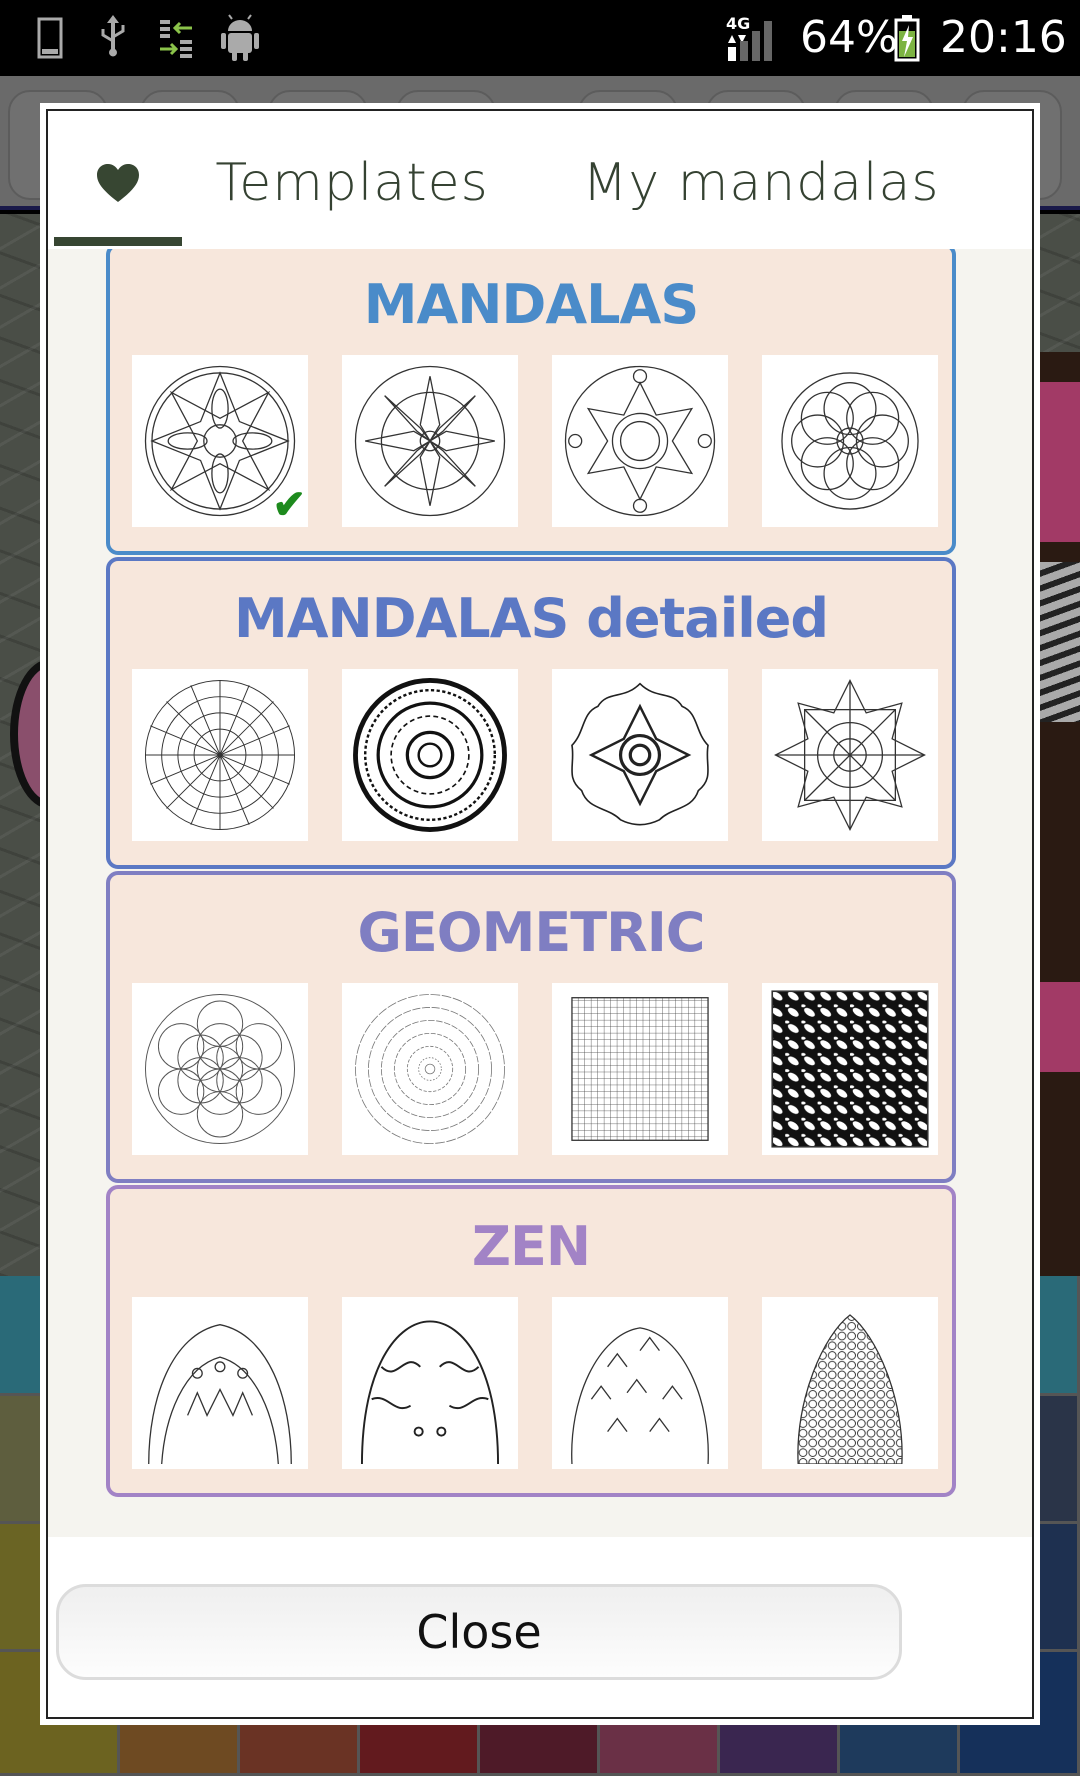 This screenshot has width=1080, height=1776. I want to click on tab-bar: Templates My mandalas, so click(540, 183).